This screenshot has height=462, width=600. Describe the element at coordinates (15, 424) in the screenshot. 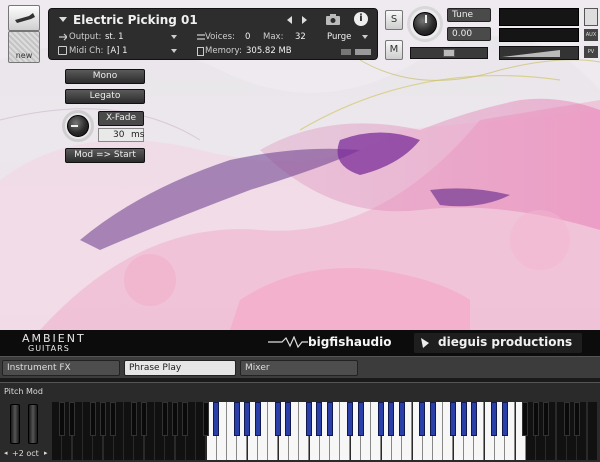

I see `pitch-wheel` at that location.